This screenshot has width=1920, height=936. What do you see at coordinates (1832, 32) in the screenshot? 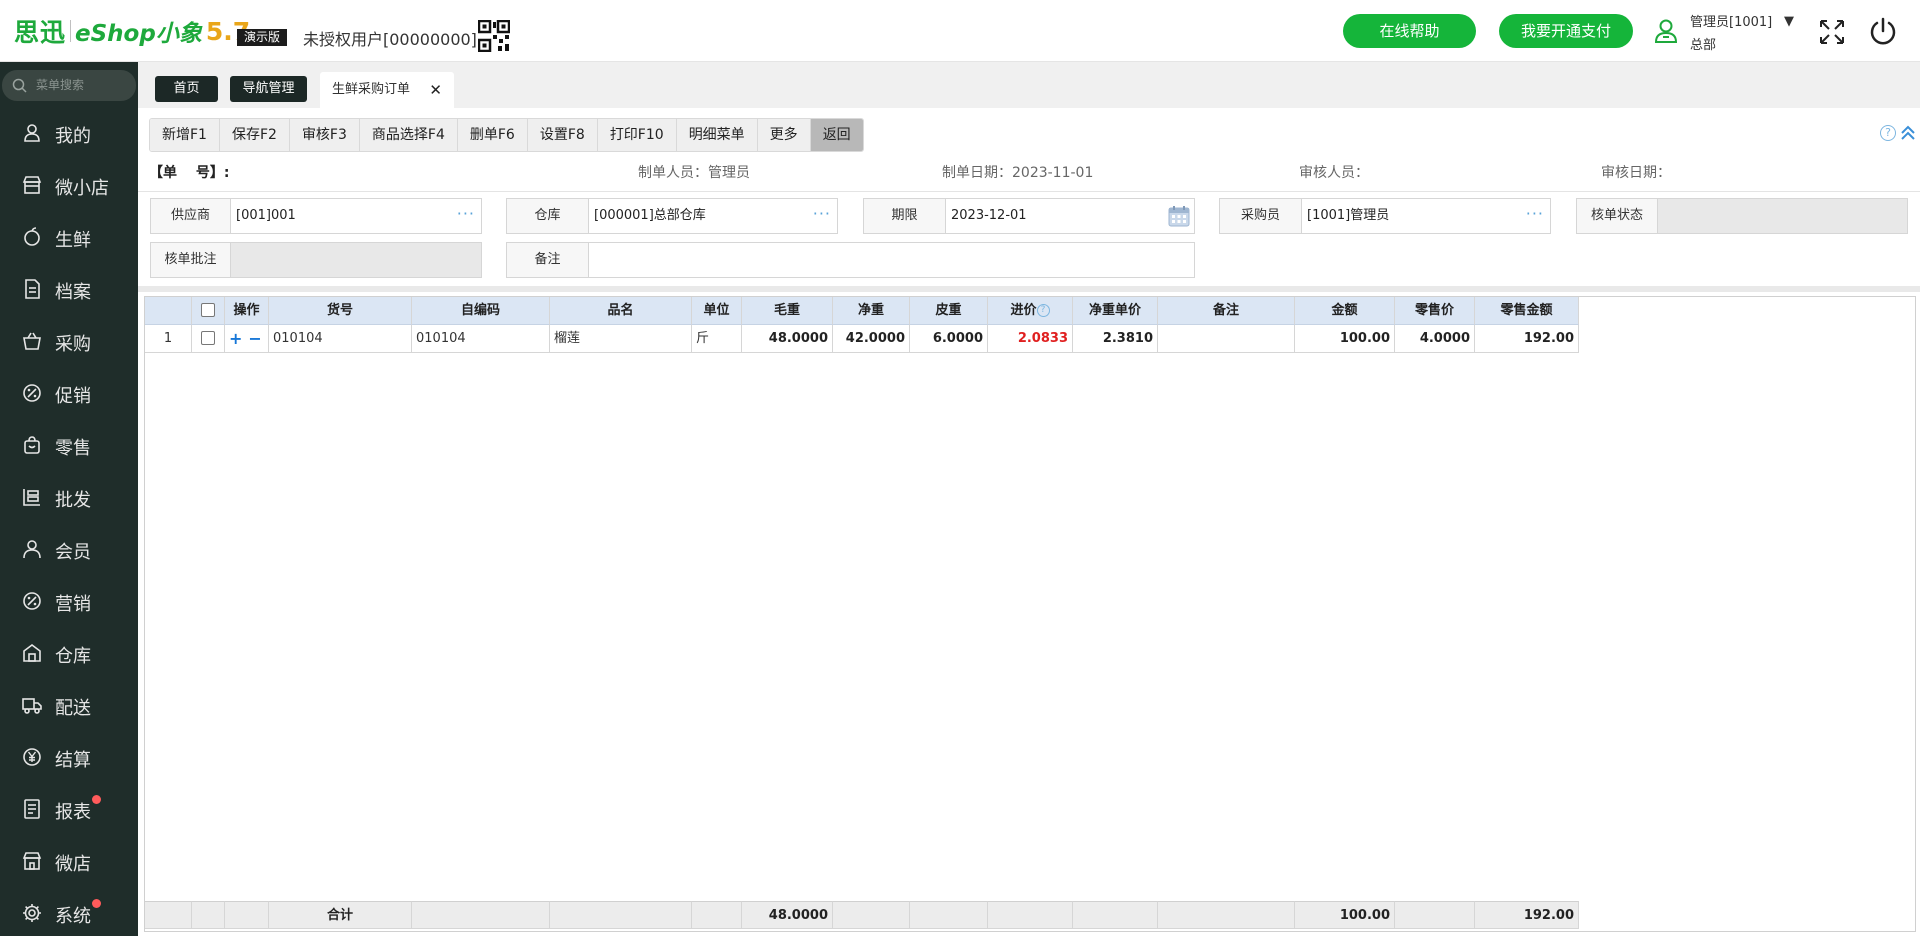
I see `fullscreen-icon` at bounding box center [1832, 32].